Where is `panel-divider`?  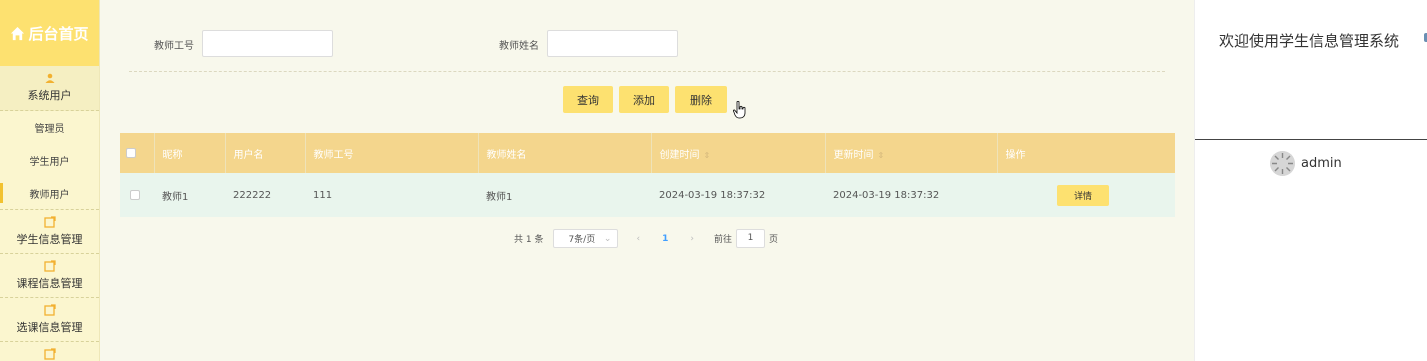
panel-divider is located at coordinates (1311, 139).